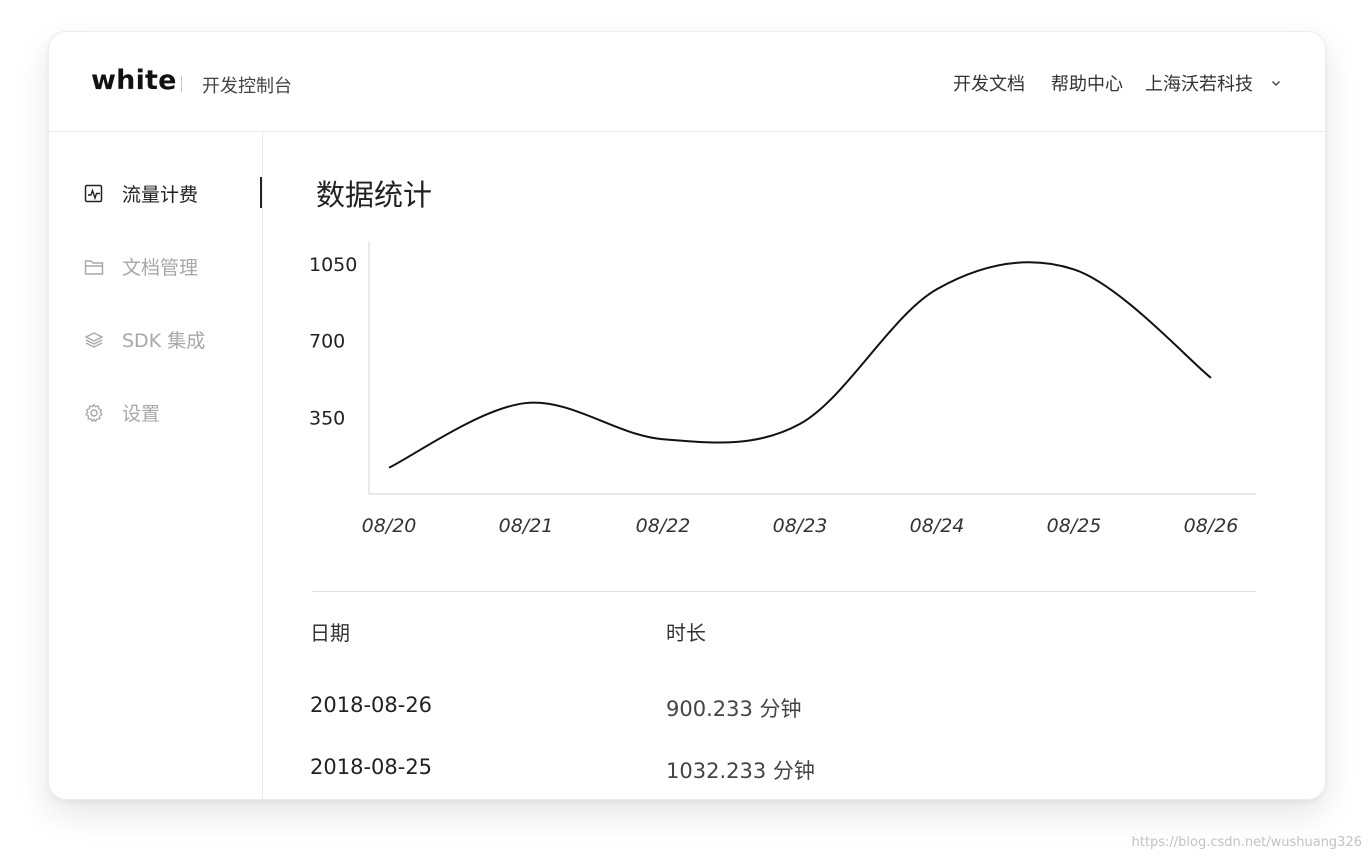  Describe the element at coordinates (371, 705) in the screenshot. I see `table-cell-date: 2018-08-26` at that location.